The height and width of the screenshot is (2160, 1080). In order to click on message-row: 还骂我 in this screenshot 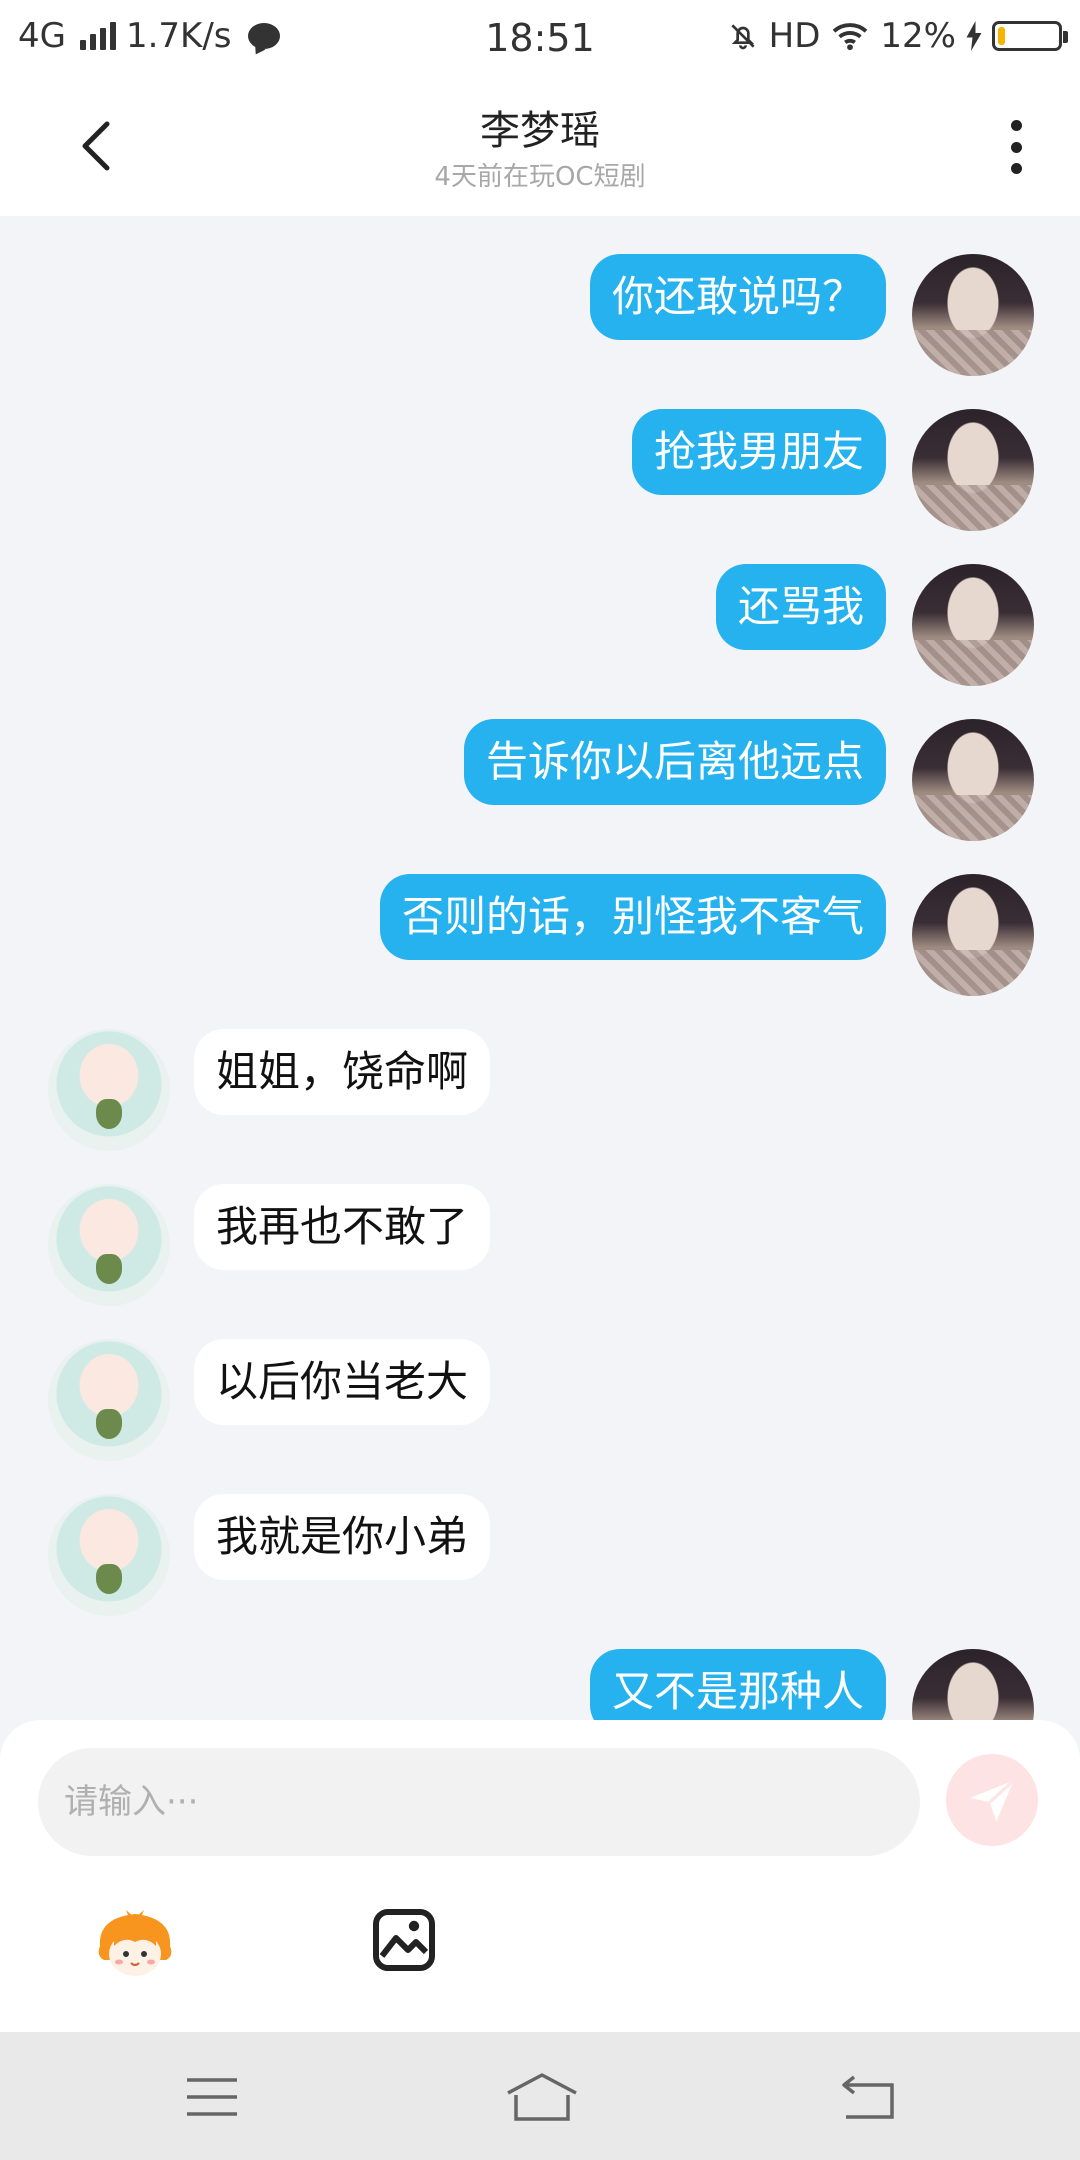, I will do `click(540, 625)`.